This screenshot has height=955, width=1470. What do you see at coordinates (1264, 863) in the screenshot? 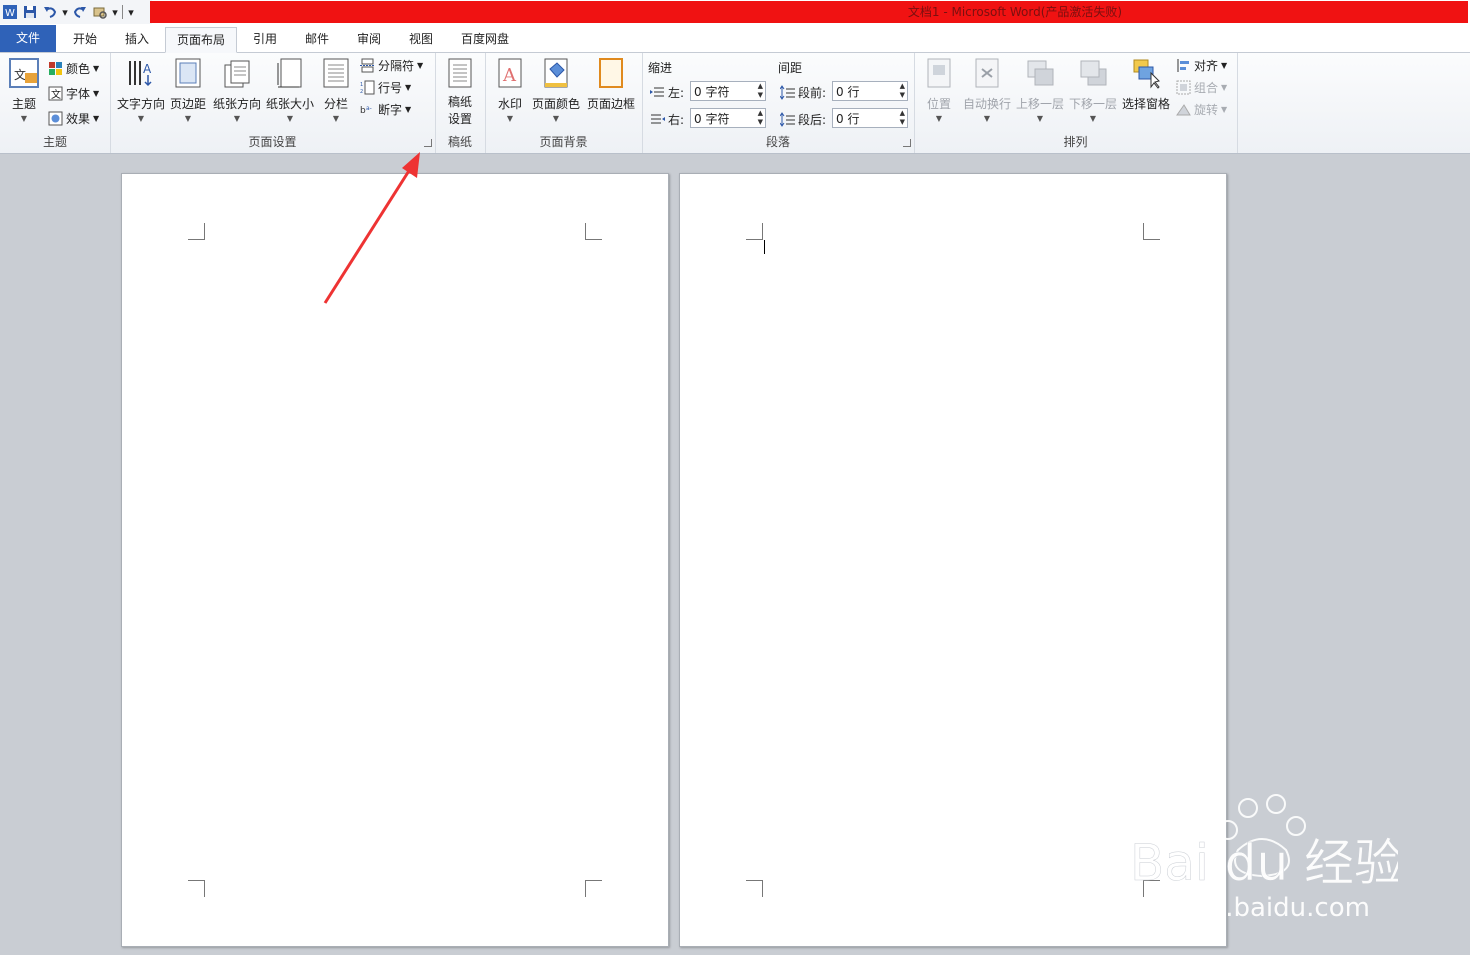
I see `watermark-brand: Bai du 经验` at bounding box center [1264, 863].